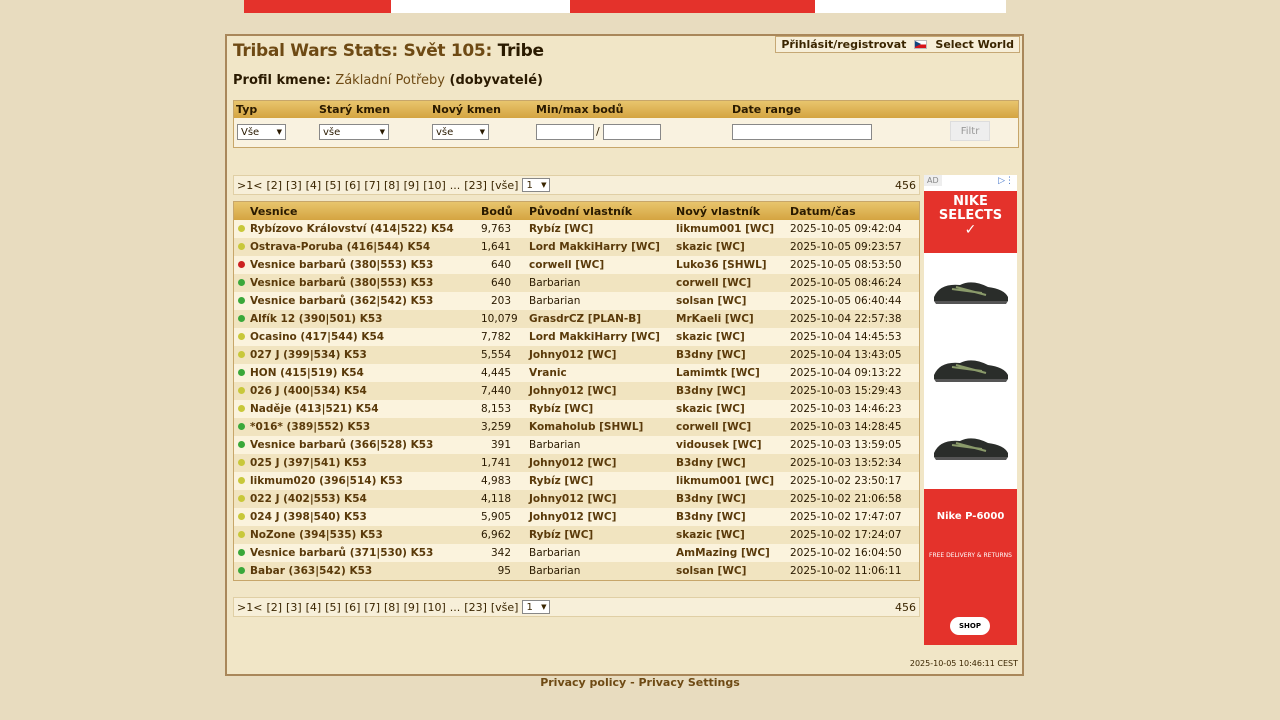 The image size is (1280, 720). What do you see at coordinates (460, 132) in the screenshot?
I see `new-tribe-select: vše ▼` at bounding box center [460, 132].